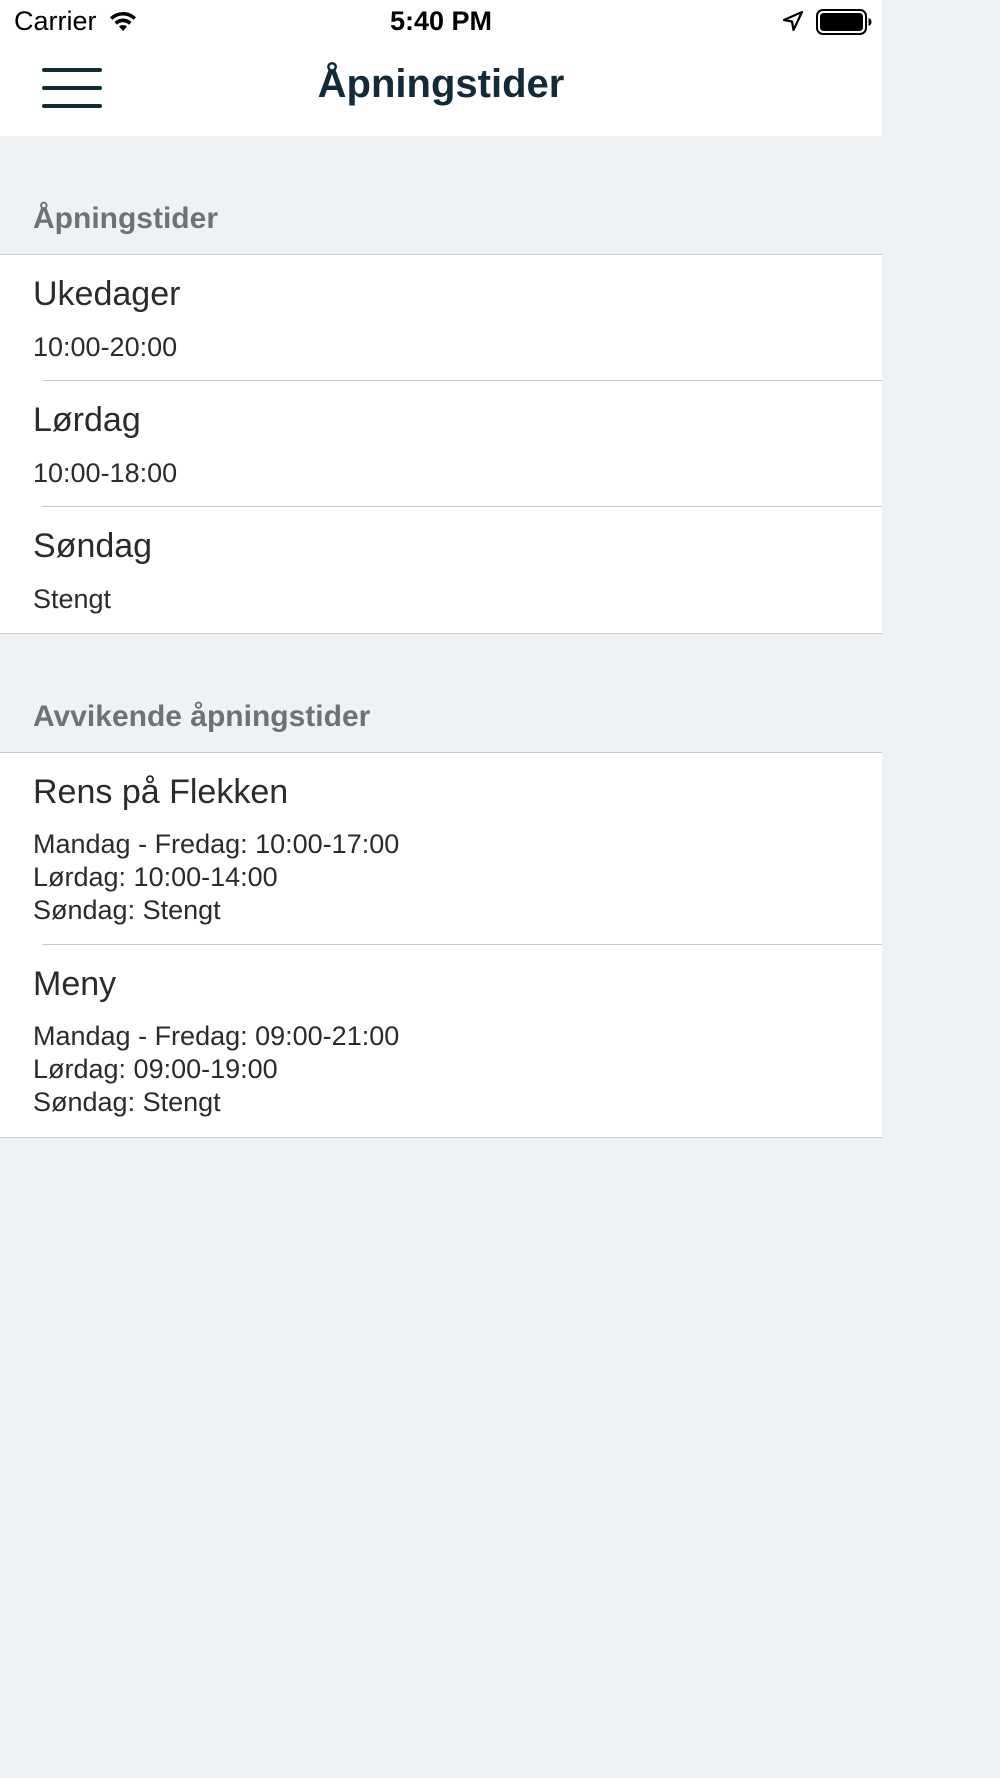 This screenshot has width=1000, height=1778. Describe the element at coordinates (75, 984) in the screenshot. I see `list-item-title: Meny` at that location.